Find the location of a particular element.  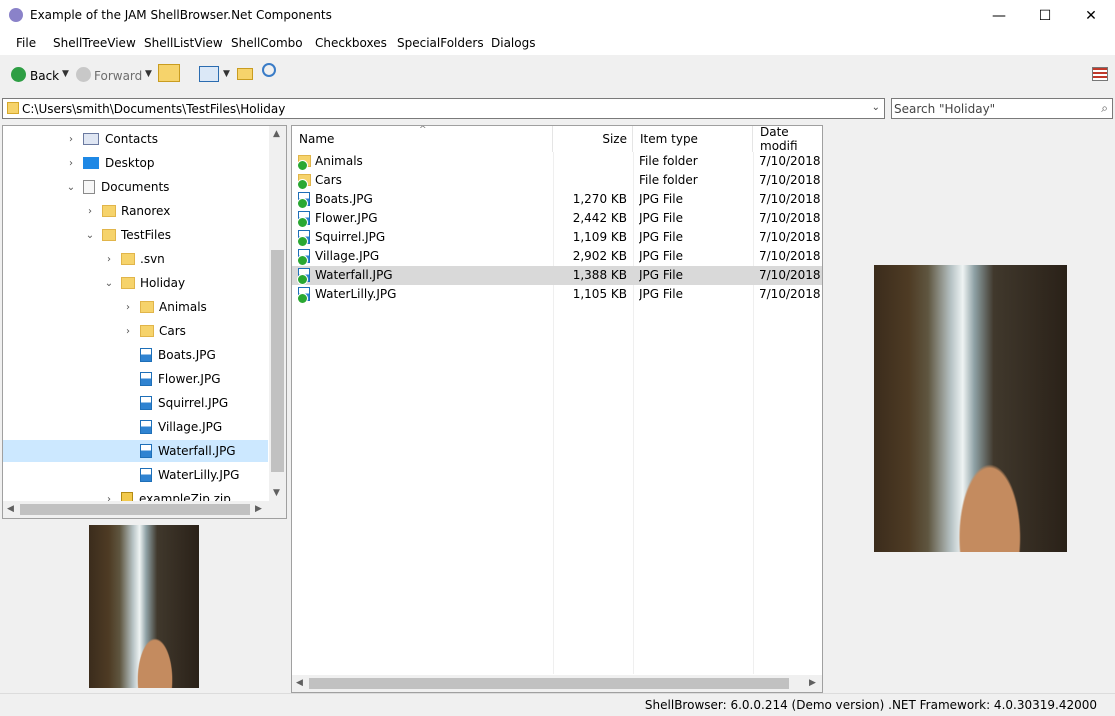

tree-item-holiday: ⌄ Holiday is located at coordinates (144, 283).